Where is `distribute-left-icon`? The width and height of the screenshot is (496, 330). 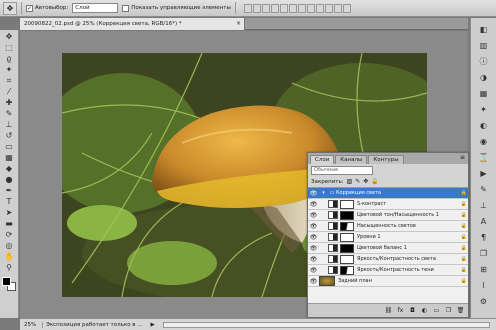
distribute-left-icon is located at coordinates (328, 8).